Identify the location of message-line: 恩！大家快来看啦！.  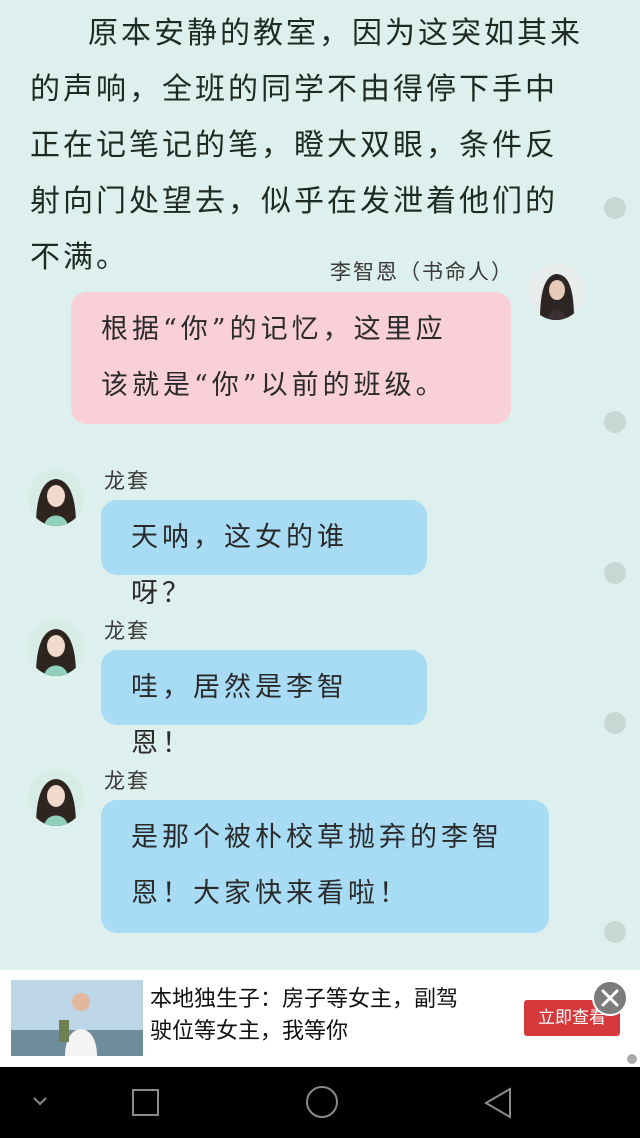
(270, 893).